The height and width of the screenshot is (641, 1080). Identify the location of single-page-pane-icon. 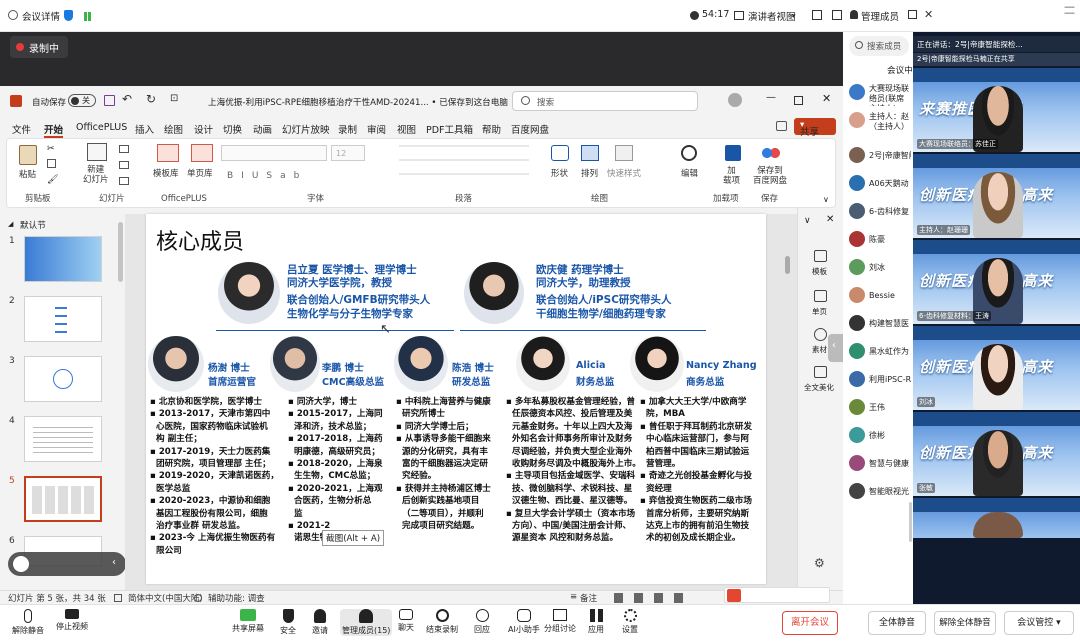
(820, 296).